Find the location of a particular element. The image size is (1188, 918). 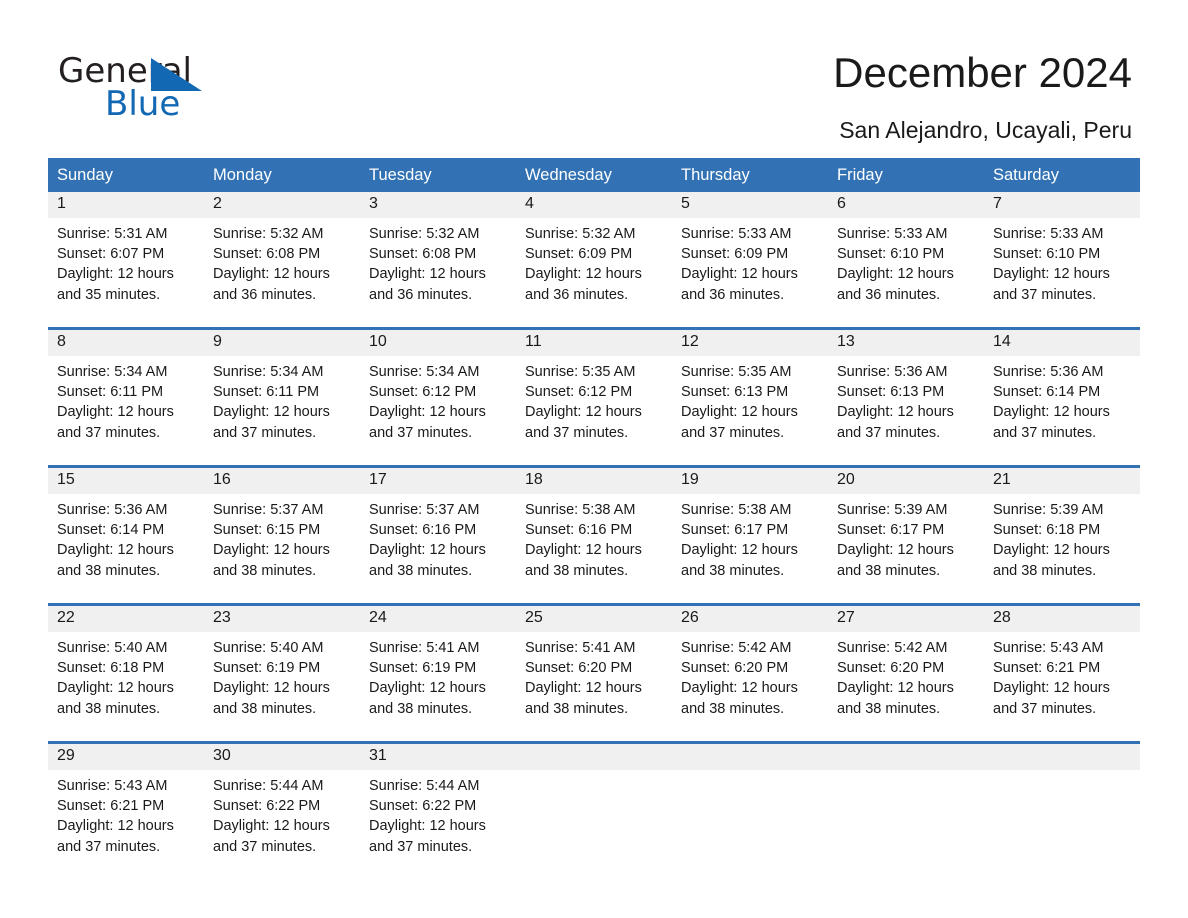

day-number: 26 is located at coordinates (690, 617).